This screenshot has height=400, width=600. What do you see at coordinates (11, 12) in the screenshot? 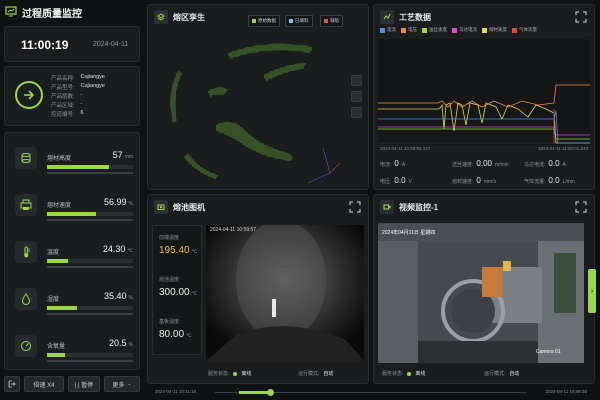
I see `monitor-icon` at bounding box center [11, 12].